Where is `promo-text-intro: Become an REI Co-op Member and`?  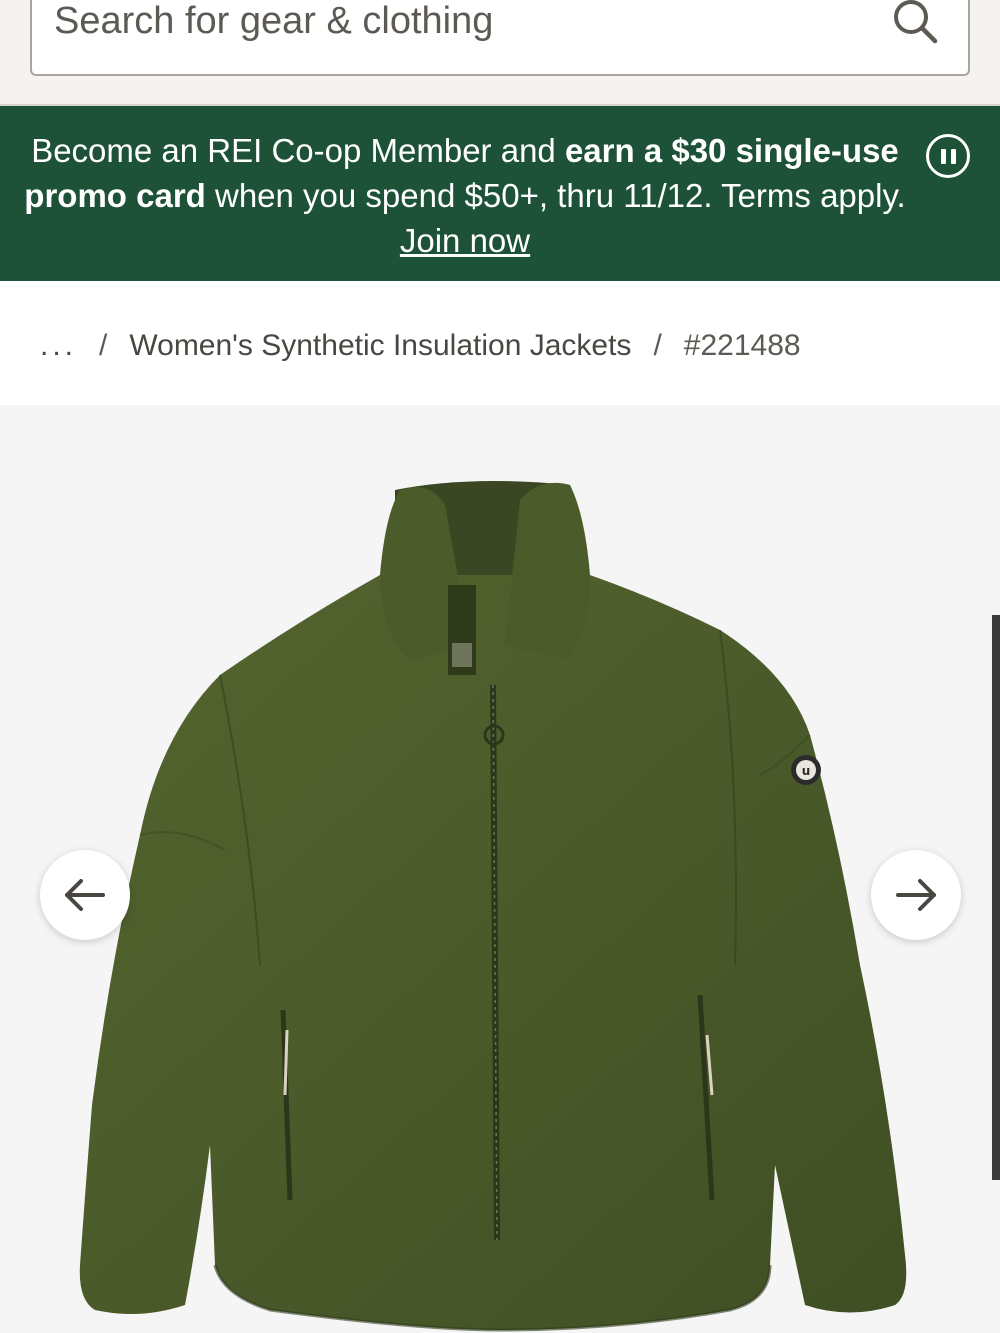
promo-text-intro: Become an REI Co-op Member and is located at coordinates (298, 150).